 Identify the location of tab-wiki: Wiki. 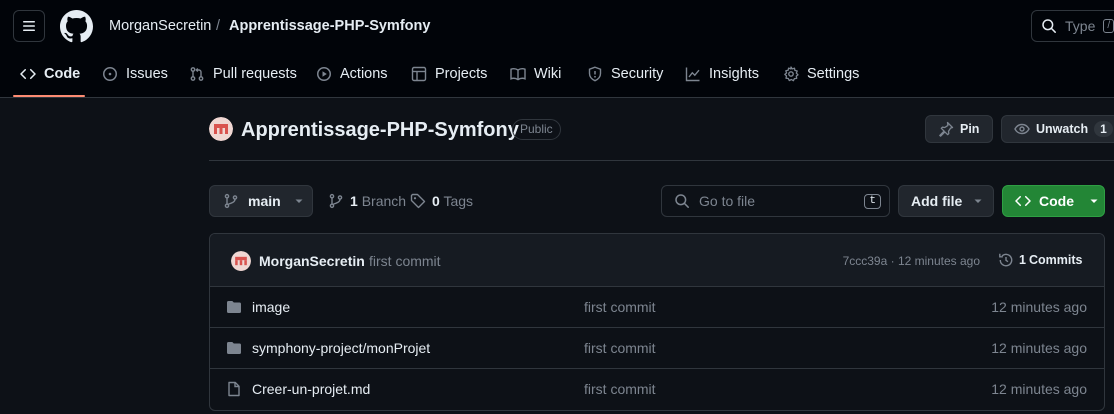
(535, 74).